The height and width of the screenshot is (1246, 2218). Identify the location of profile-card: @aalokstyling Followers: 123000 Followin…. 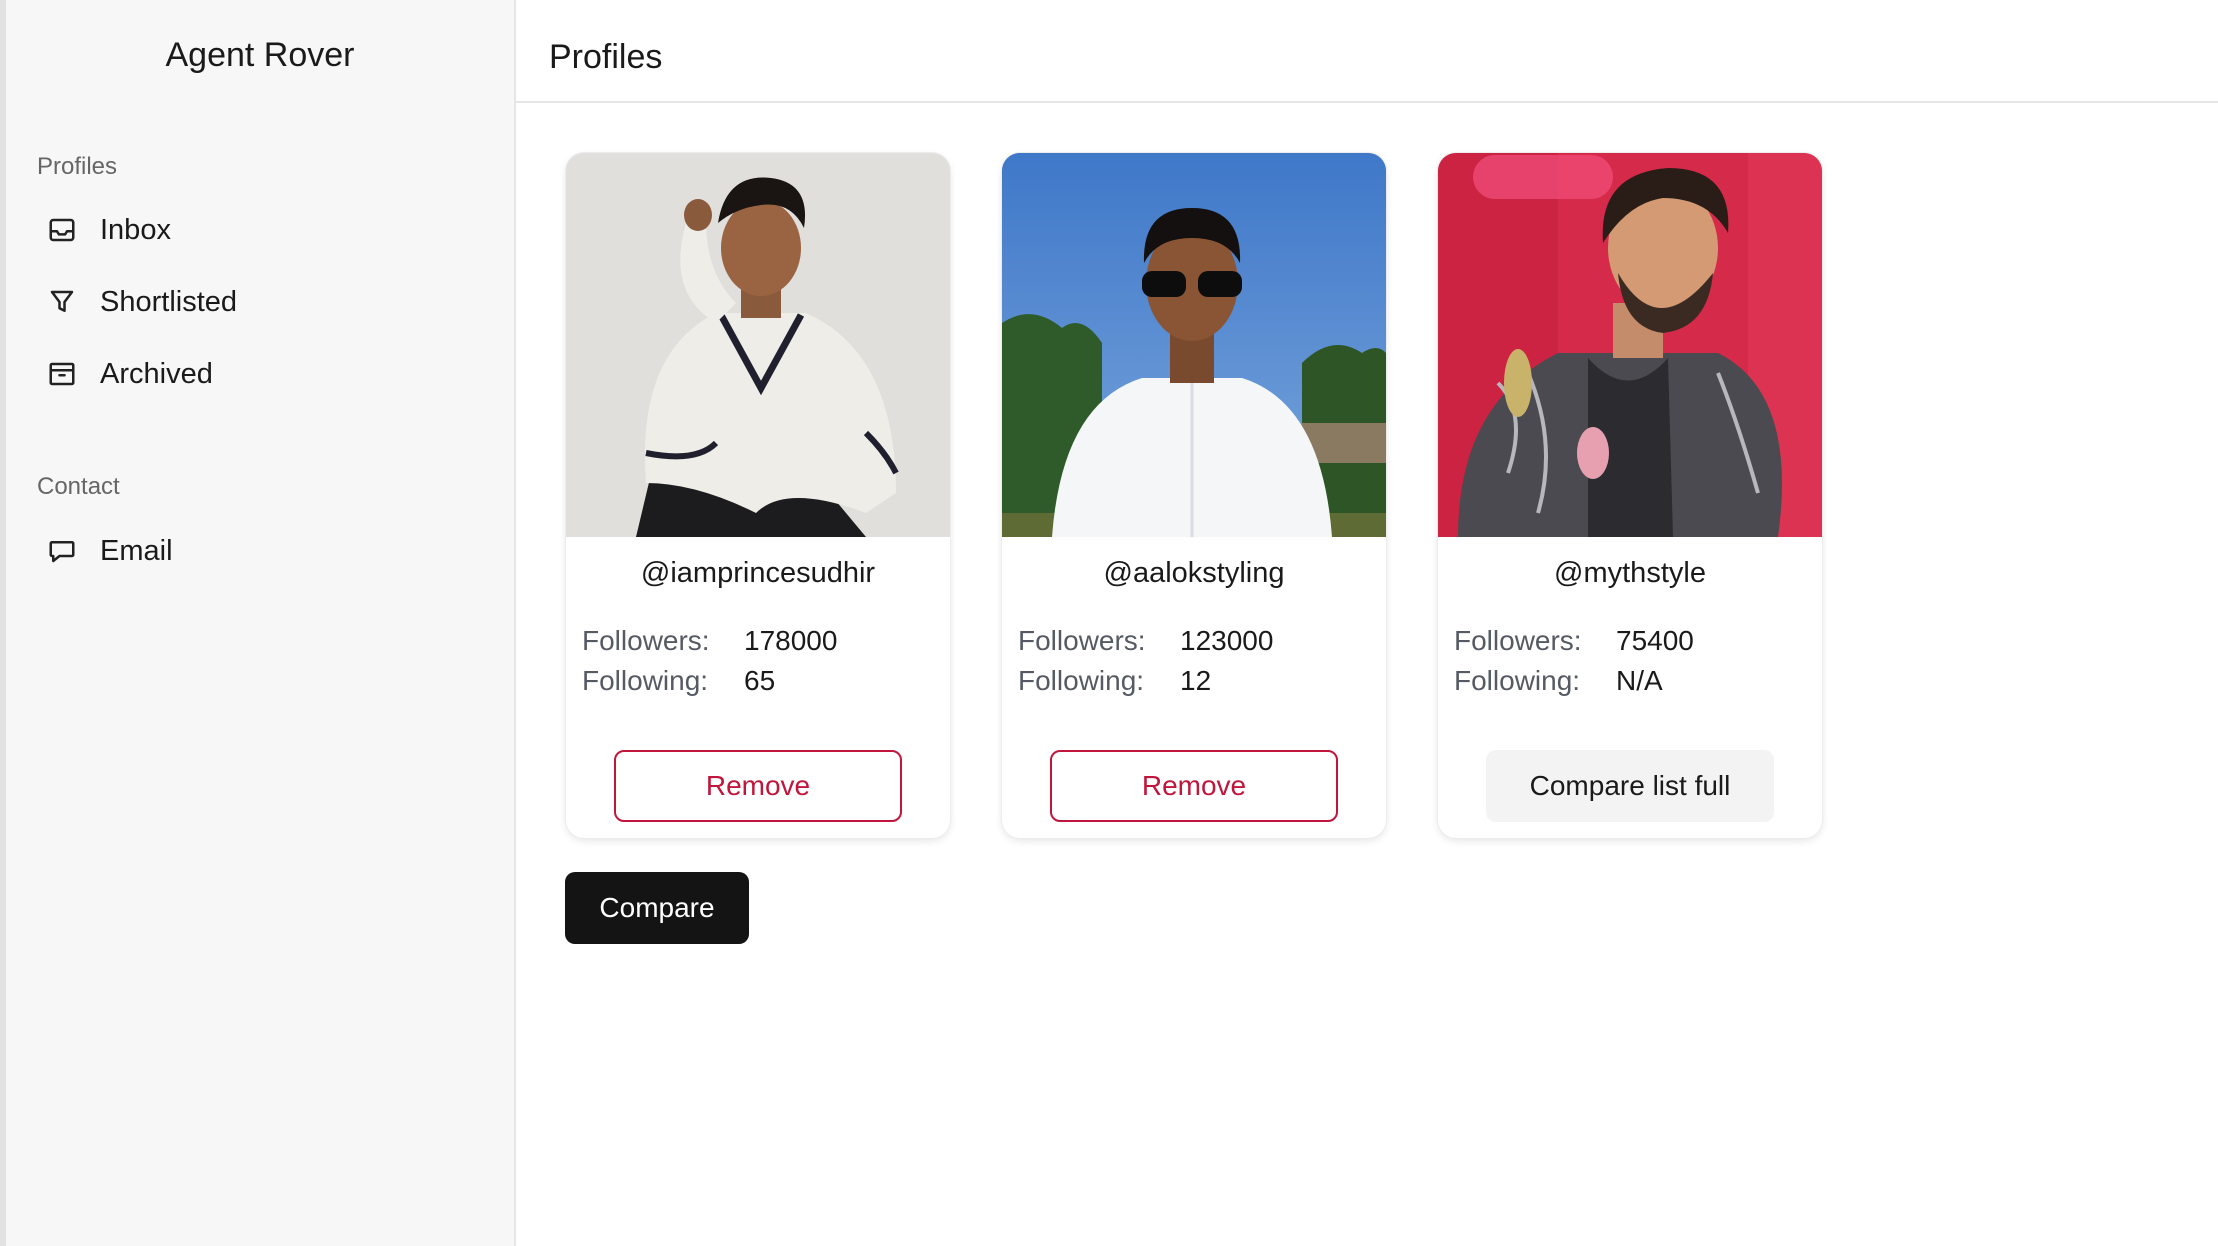
(1194, 495).